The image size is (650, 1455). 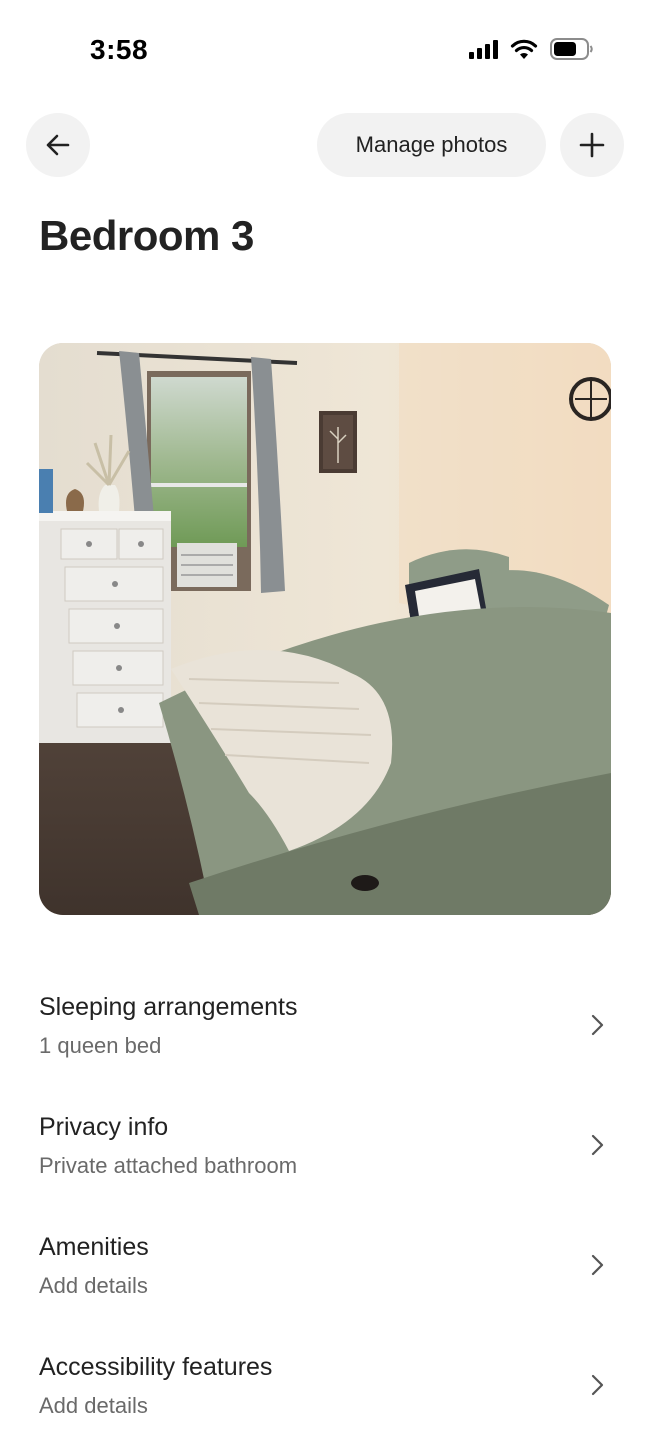 I want to click on item-subtitle: 1 queen bed, so click(x=100, y=1045).